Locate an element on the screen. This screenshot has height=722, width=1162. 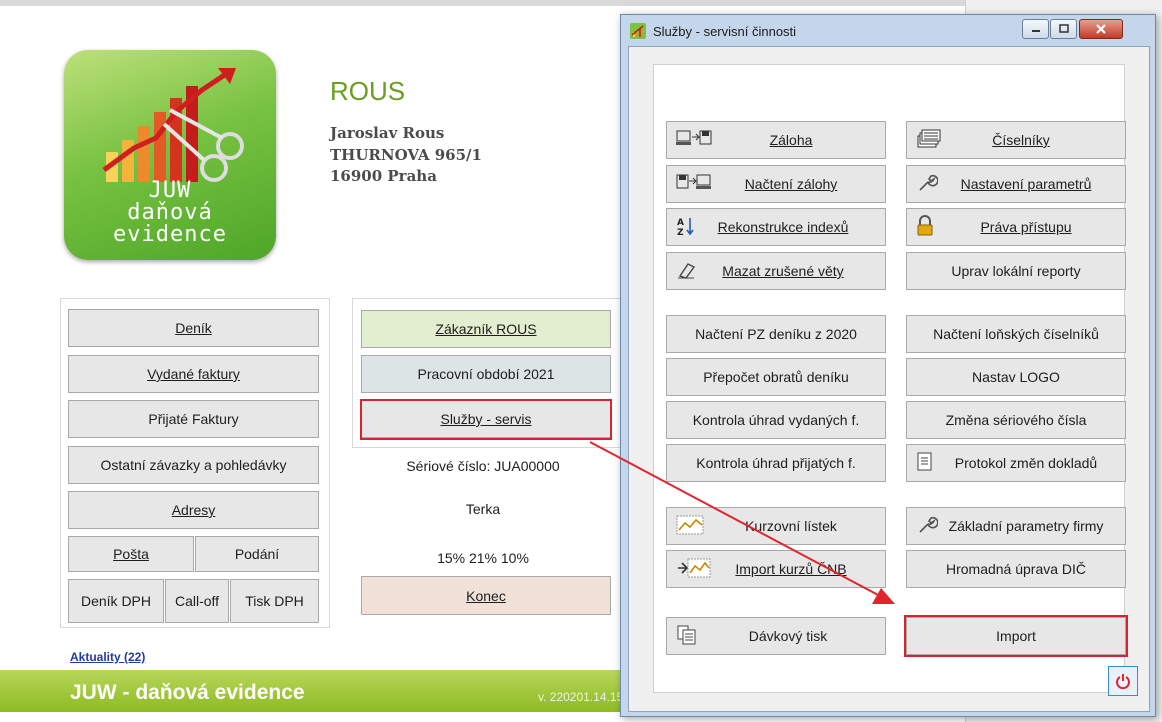
adresy-label: Adresy is located at coordinates (193, 510).